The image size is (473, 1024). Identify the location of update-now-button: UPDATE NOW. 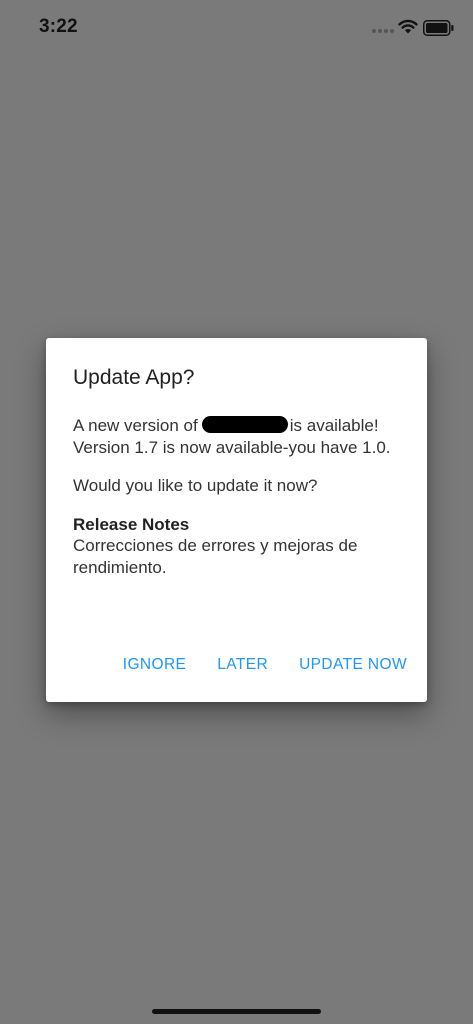
(353, 665).